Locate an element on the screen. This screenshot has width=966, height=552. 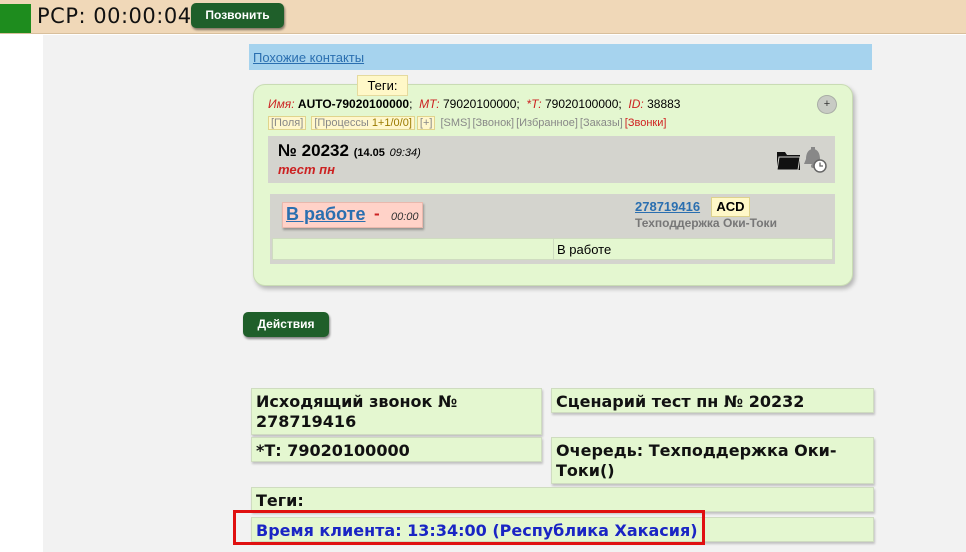
tags-tooltip: Теги: is located at coordinates (382, 85).